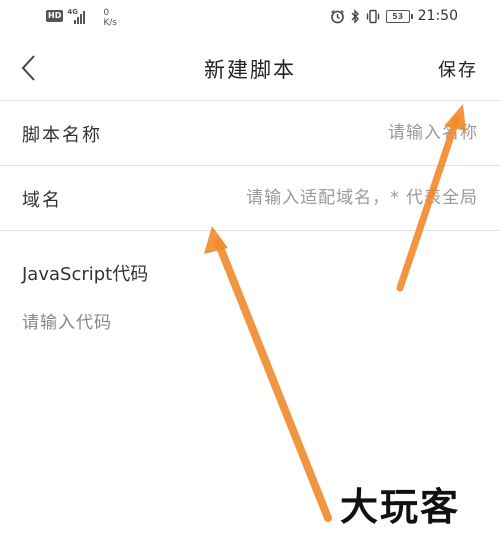  Describe the element at coordinates (458, 69) in the screenshot. I see `save-button: 保存` at that location.